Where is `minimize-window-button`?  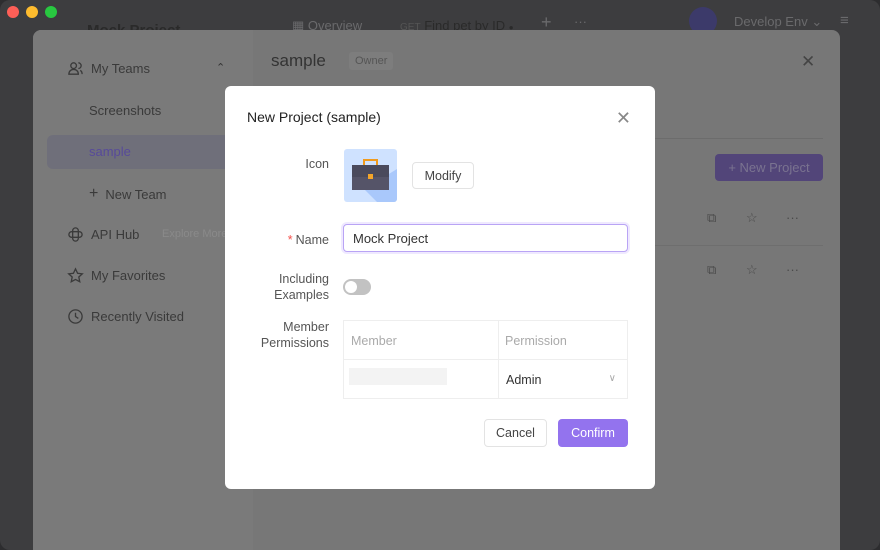 minimize-window-button is located at coordinates (32, 12).